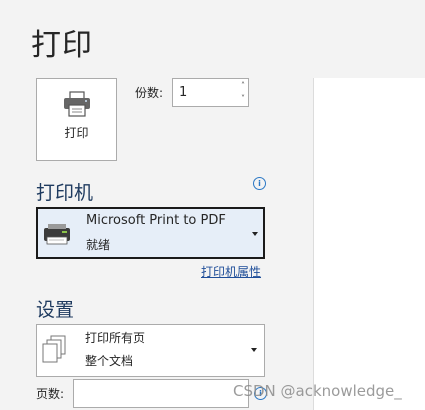  What do you see at coordinates (243, 86) in the screenshot?
I see `increment-icon: ˄` at bounding box center [243, 86].